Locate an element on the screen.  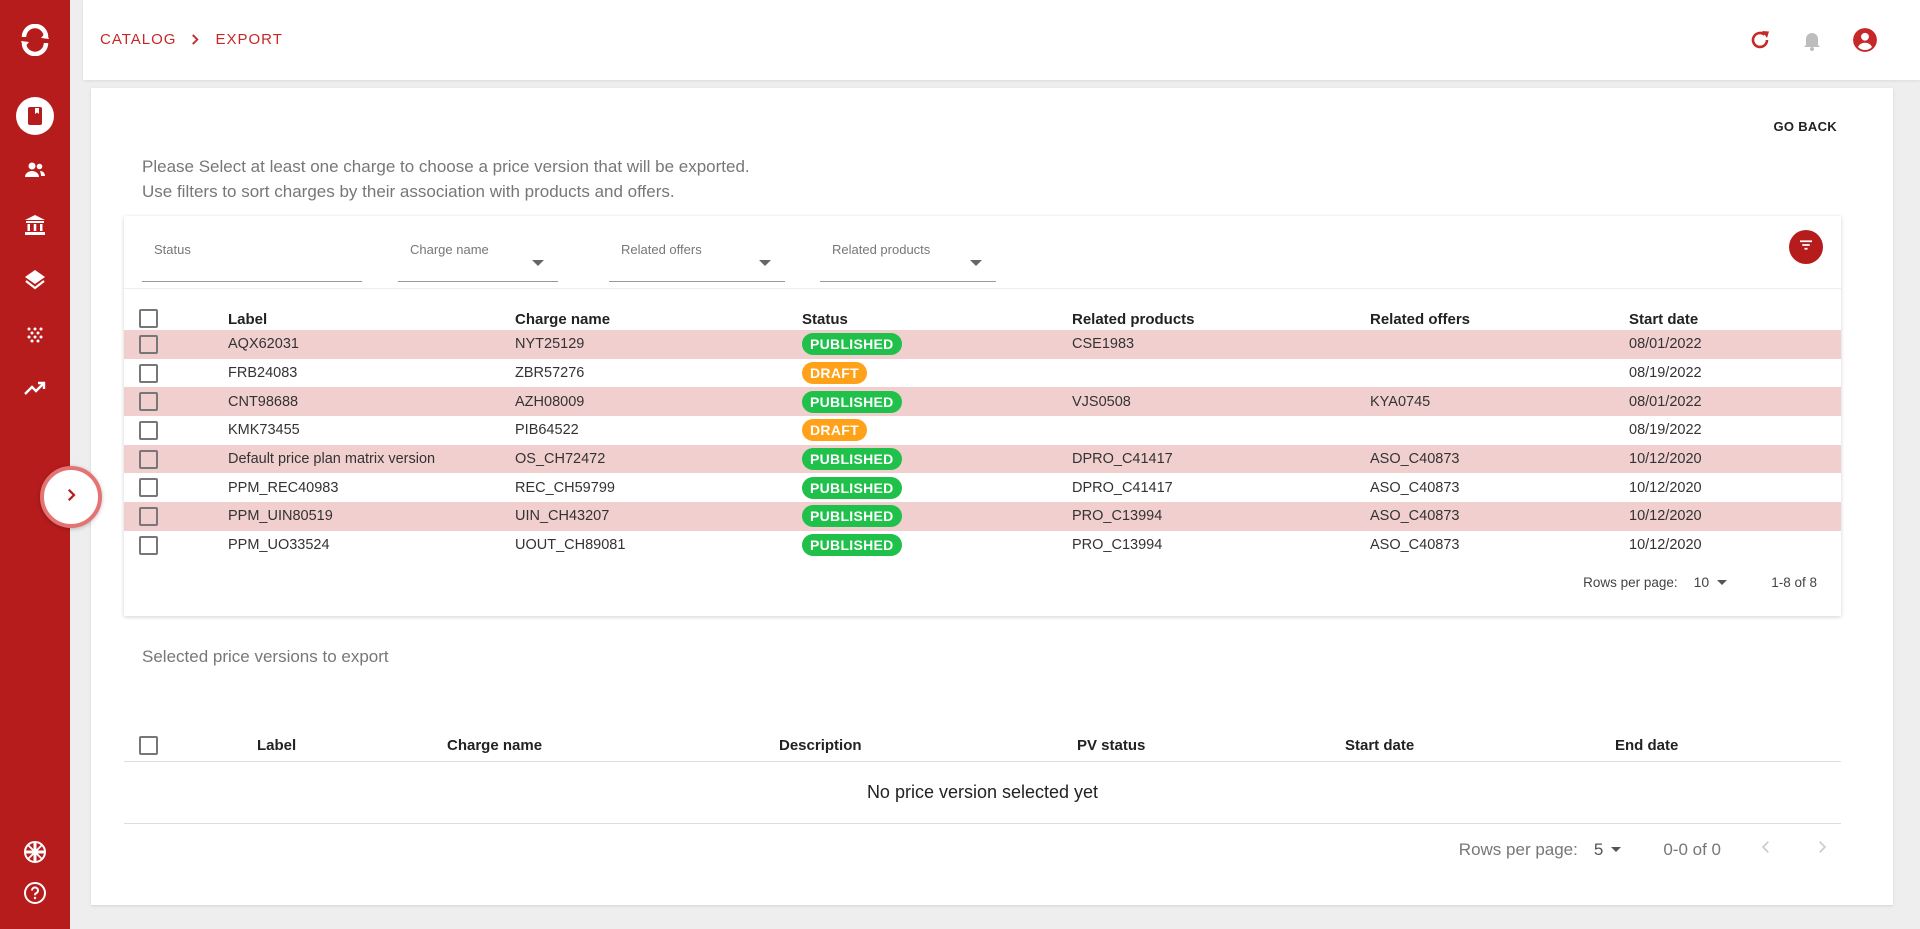
rows-per-page-value: 10 is located at coordinates (1701, 582).